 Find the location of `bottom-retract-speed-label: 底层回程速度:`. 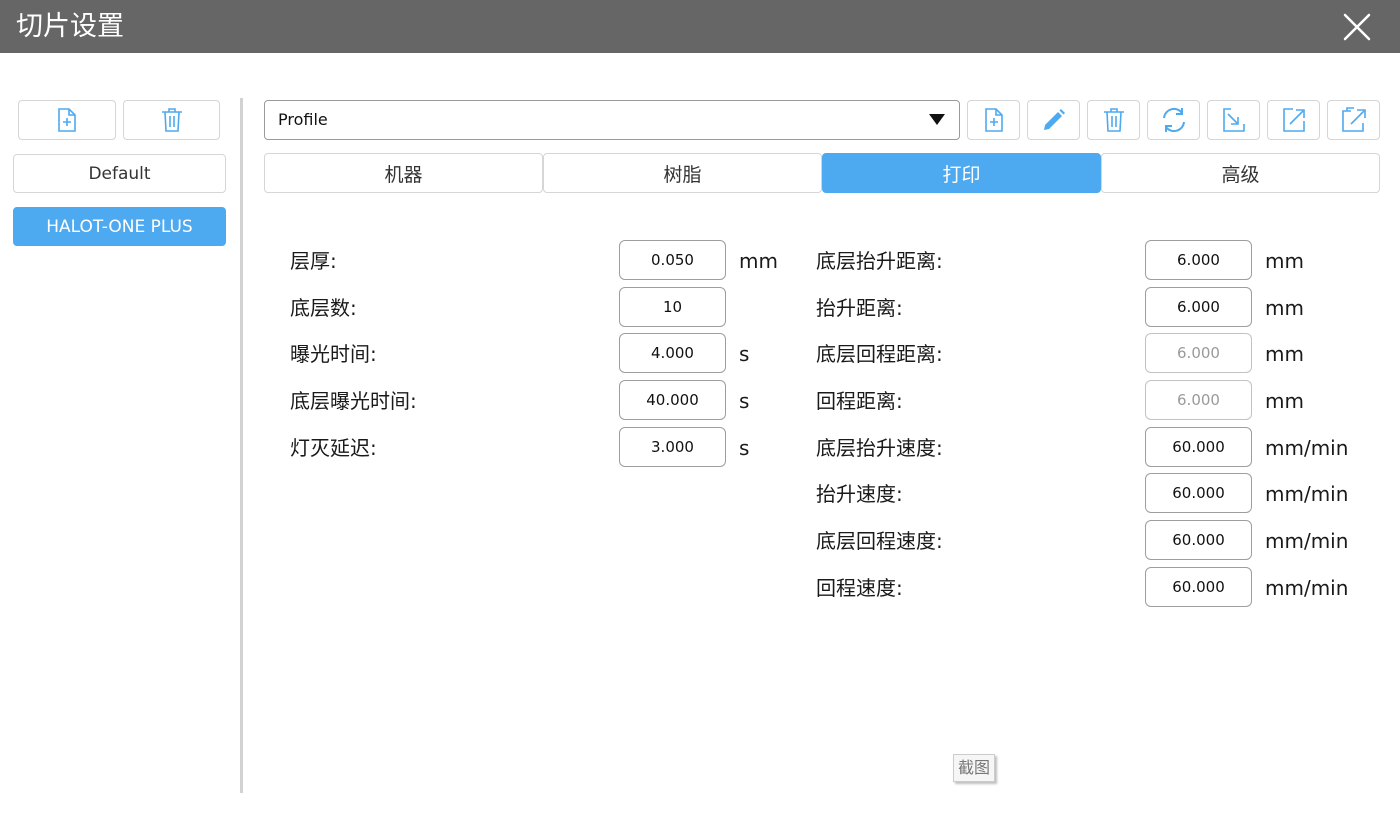

bottom-retract-speed-label: 底层回程速度: is located at coordinates (879, 541).